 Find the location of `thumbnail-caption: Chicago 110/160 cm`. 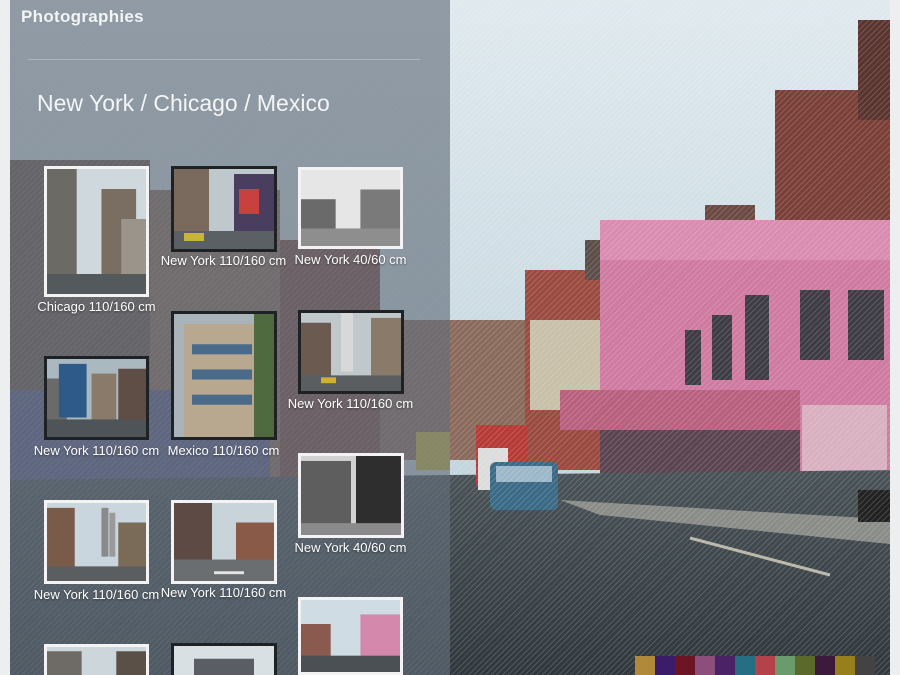

thumbnail-caption: Chicago 110/160 cm is located at coordinates (96, 306).